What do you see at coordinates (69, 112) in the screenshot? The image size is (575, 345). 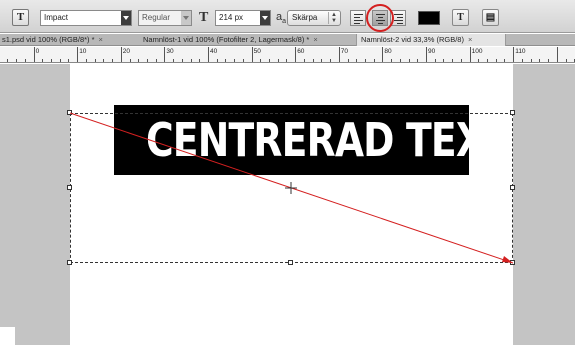 I see `handle-top-left` at bounding box center [69, 112].